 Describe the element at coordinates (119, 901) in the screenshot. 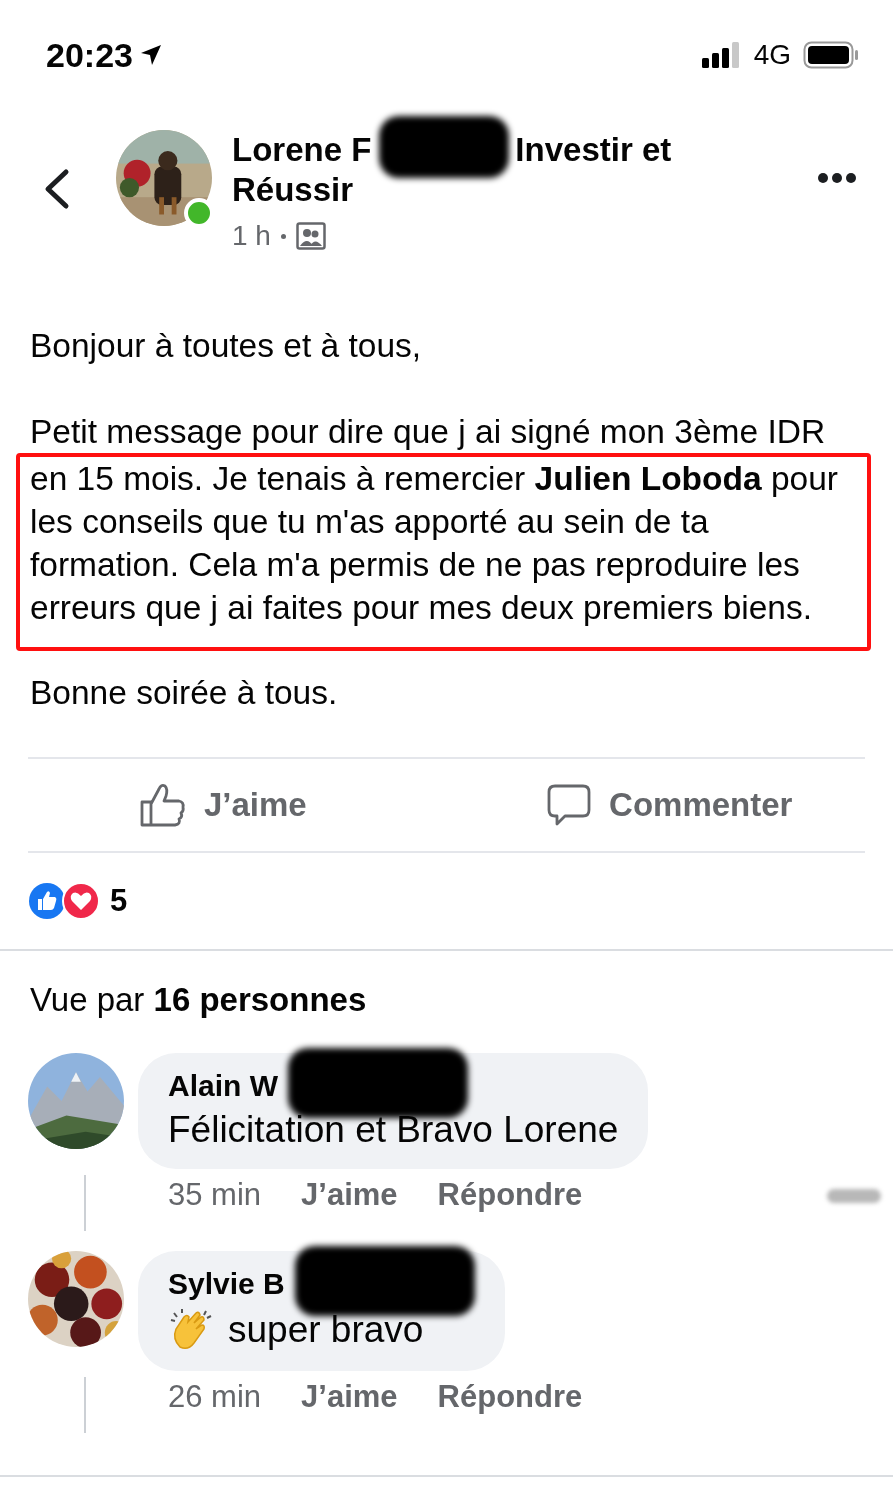

I see `reaction-count: 5` at that location.